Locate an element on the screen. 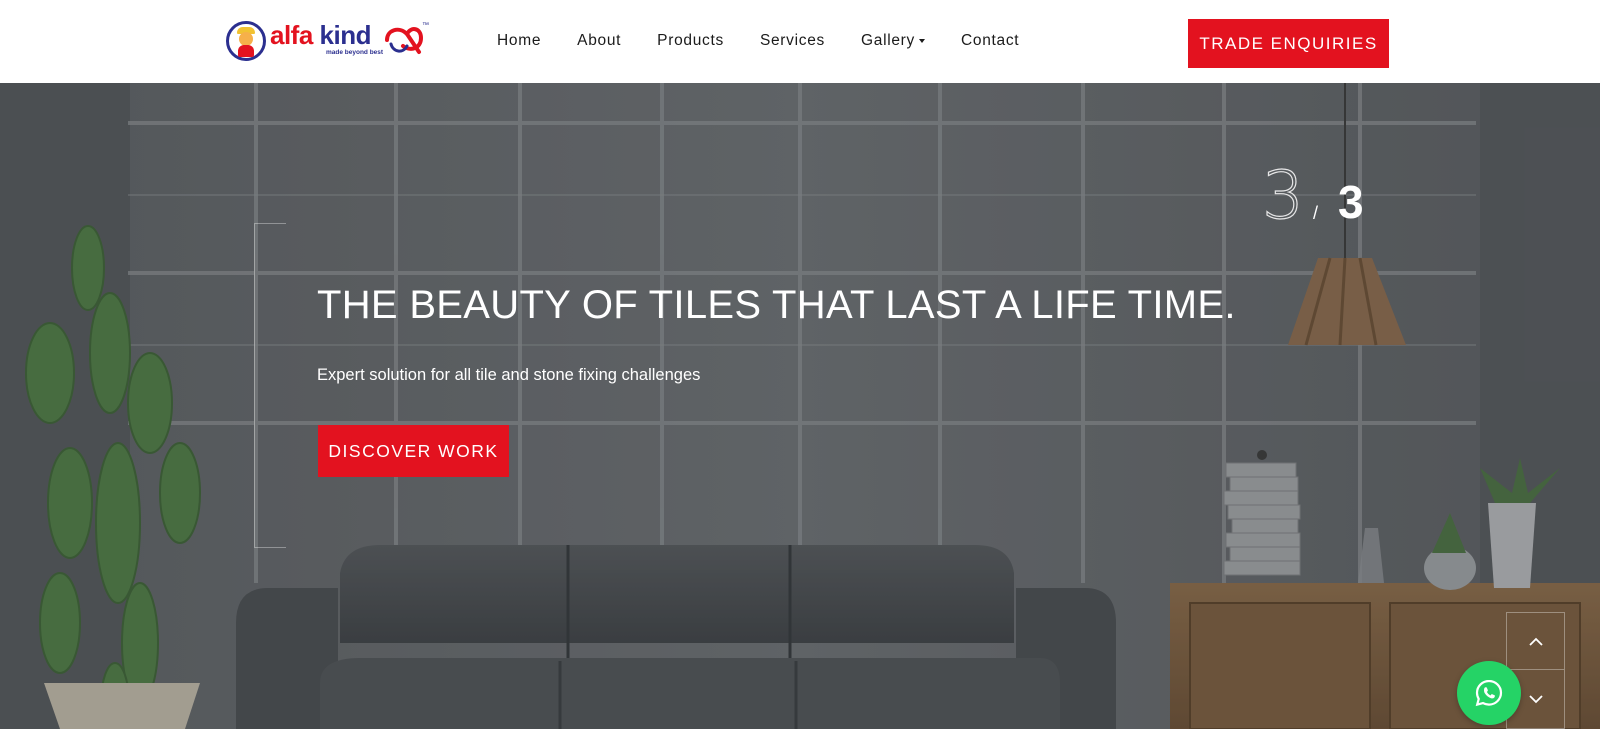 The width and height of the screenshot is (1600, 729). trade-enquiries-button: TRADE ENQUIRIES is located at coordinates (1288, 43).